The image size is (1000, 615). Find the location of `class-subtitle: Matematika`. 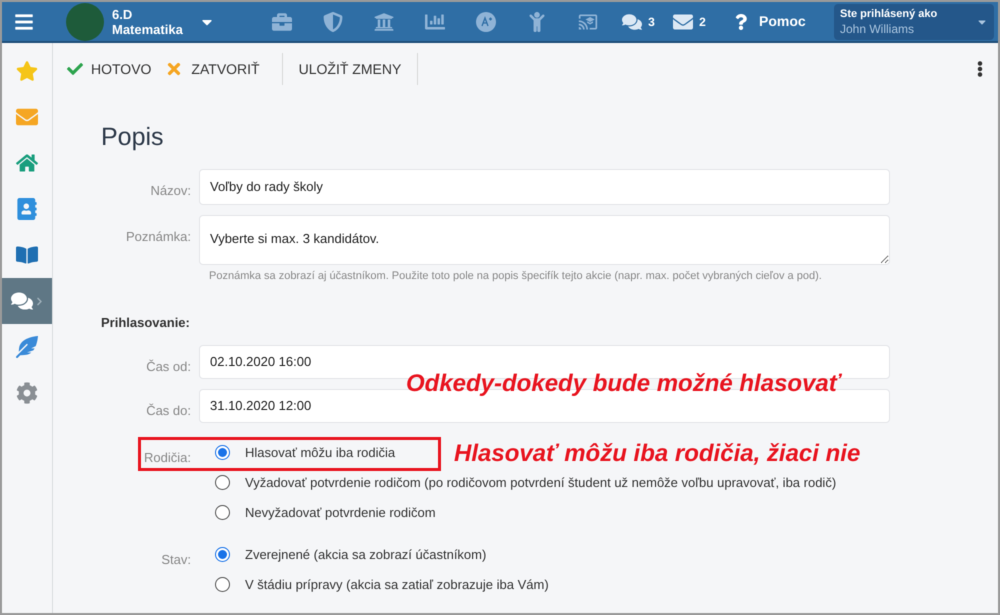

class-subtitle: Matematika is located at coordinates (147, 29).